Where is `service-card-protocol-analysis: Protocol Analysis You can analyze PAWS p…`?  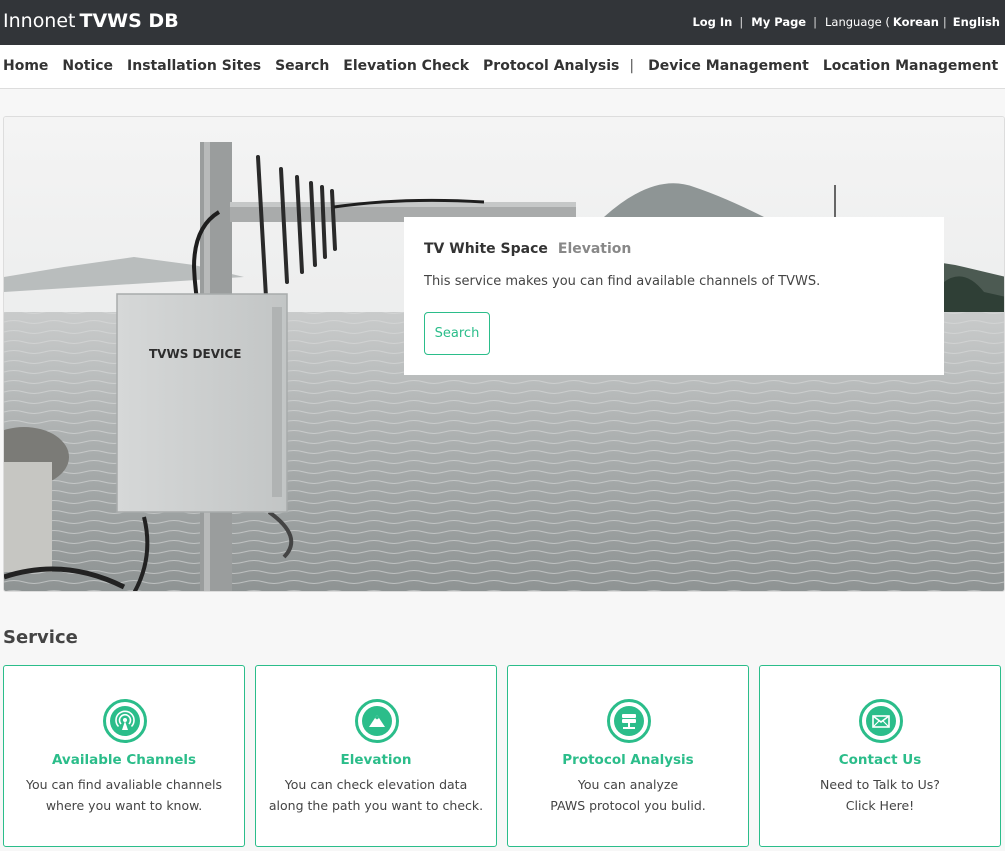
service-card-protocol-analysis: Protocol Analysis You can analyze PAWS p… is located at coordinates (628, 756).